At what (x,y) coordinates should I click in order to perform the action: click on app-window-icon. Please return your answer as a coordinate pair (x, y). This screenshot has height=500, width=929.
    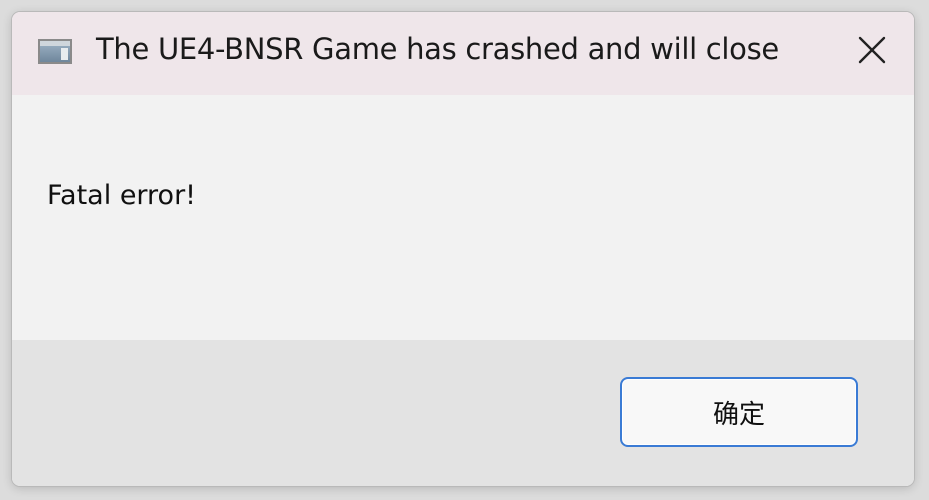
    Looking at the image, I should click on (55, 51).